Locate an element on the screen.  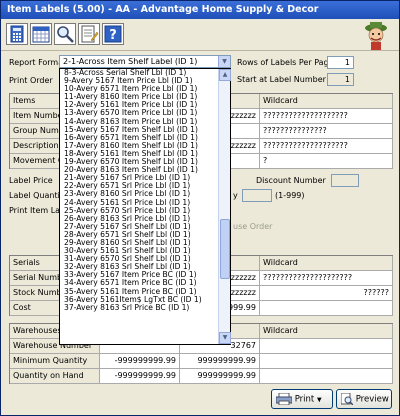
printer-icon is located at coordinates (284, 399).